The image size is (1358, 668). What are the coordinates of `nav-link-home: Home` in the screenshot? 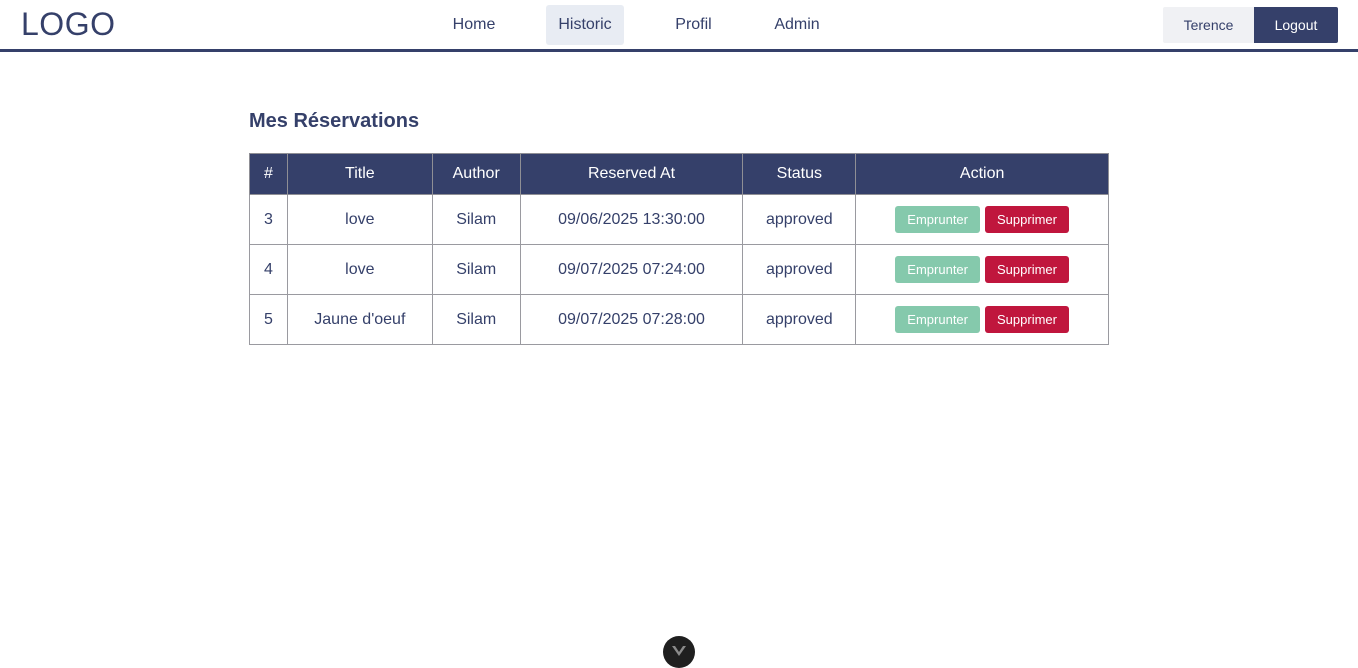 It's located at (474, 25).